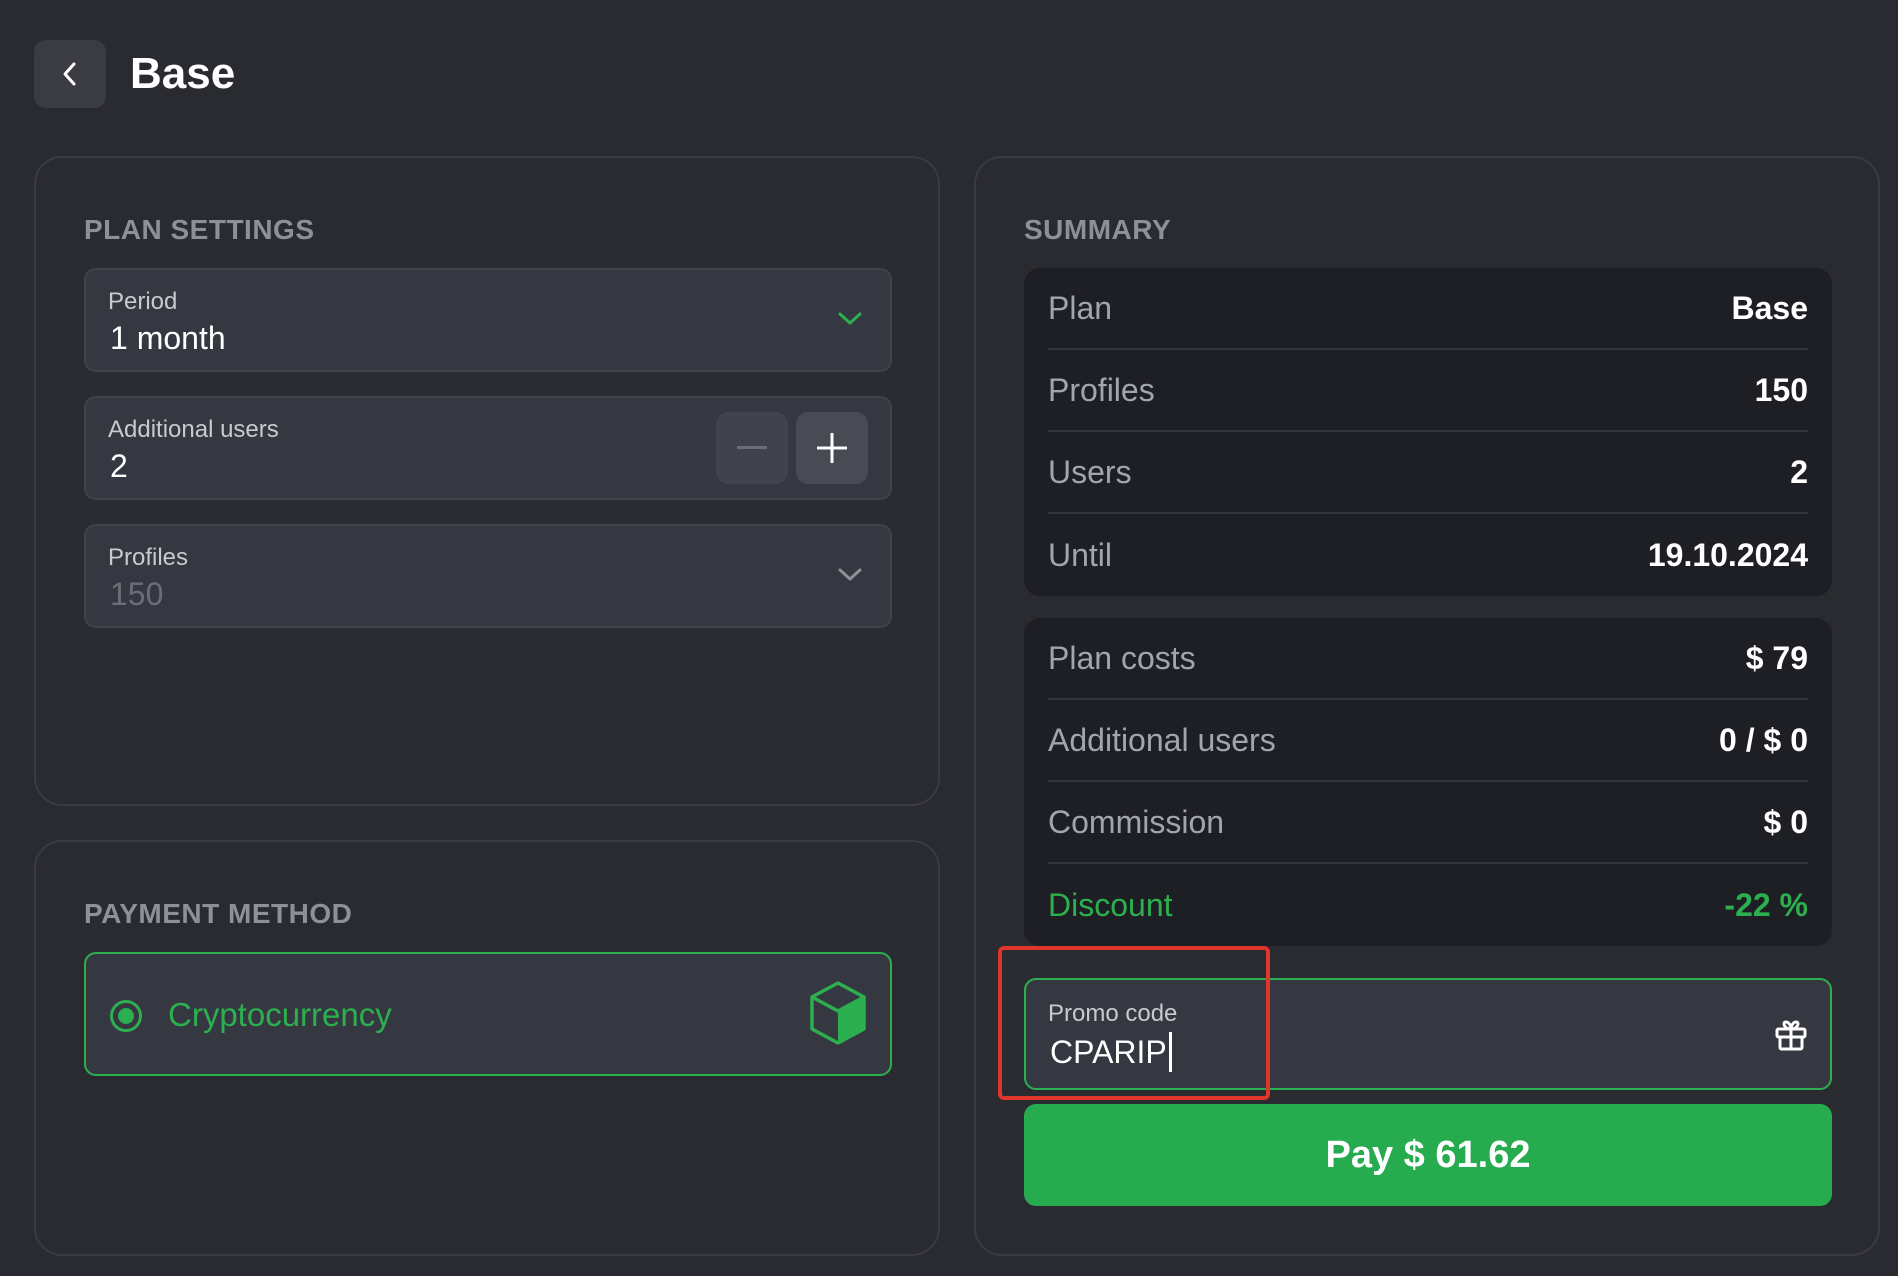  Describe the element at coordinates (218, 913) in the screenshot. I see `payment-method-heading: PAYMENT METHOD` at that location.